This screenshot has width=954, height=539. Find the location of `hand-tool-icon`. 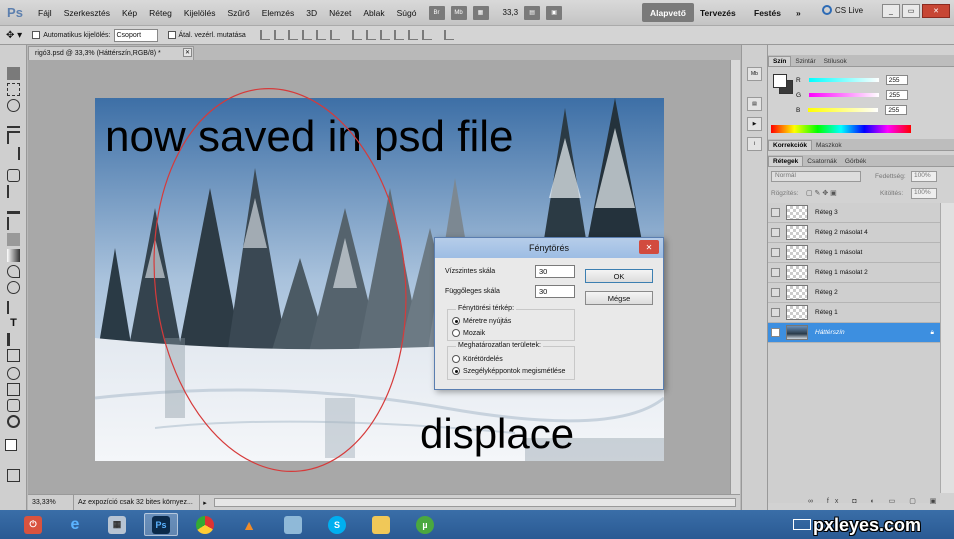

hand-tool-icon is located at coordinates (13, 405).